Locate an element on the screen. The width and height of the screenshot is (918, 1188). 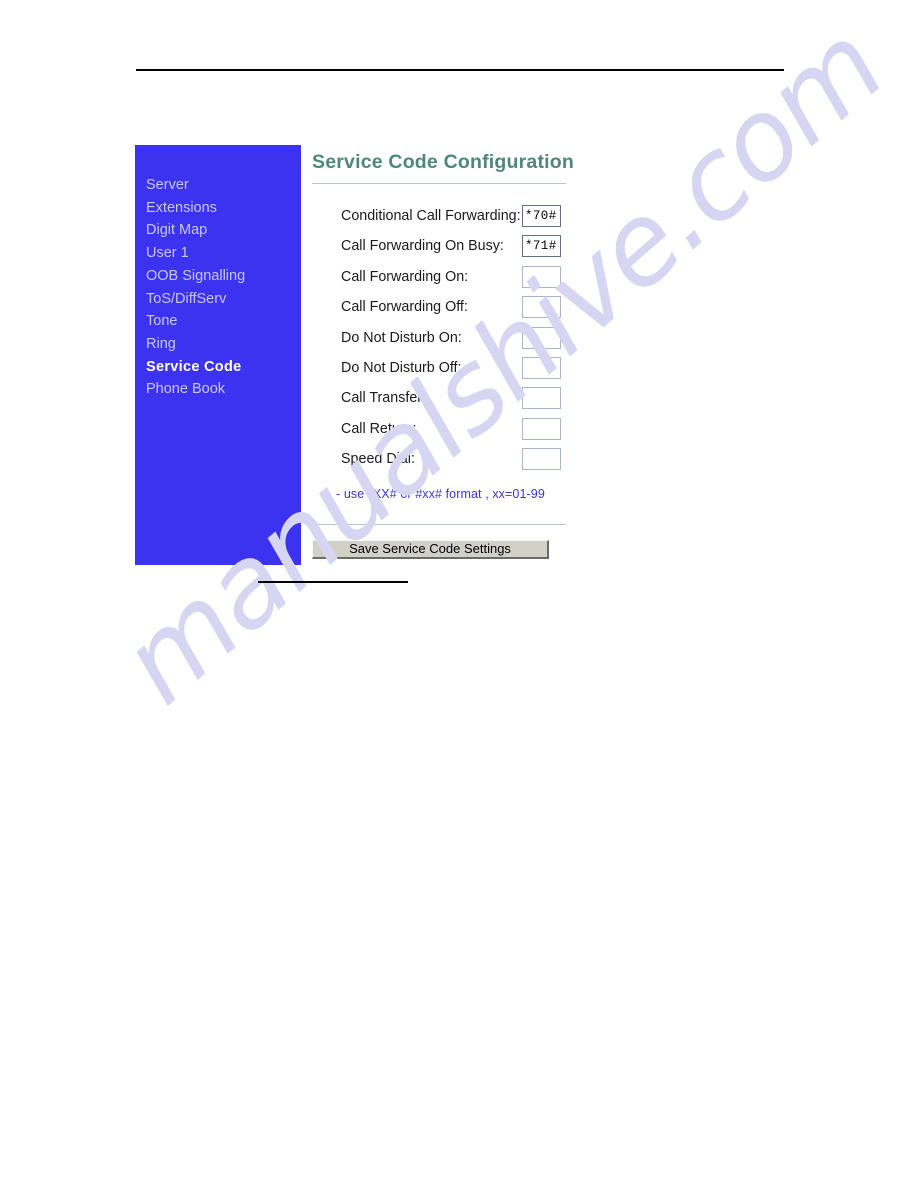
sidebar-item-server: Server is located at coordinates (222, 185).